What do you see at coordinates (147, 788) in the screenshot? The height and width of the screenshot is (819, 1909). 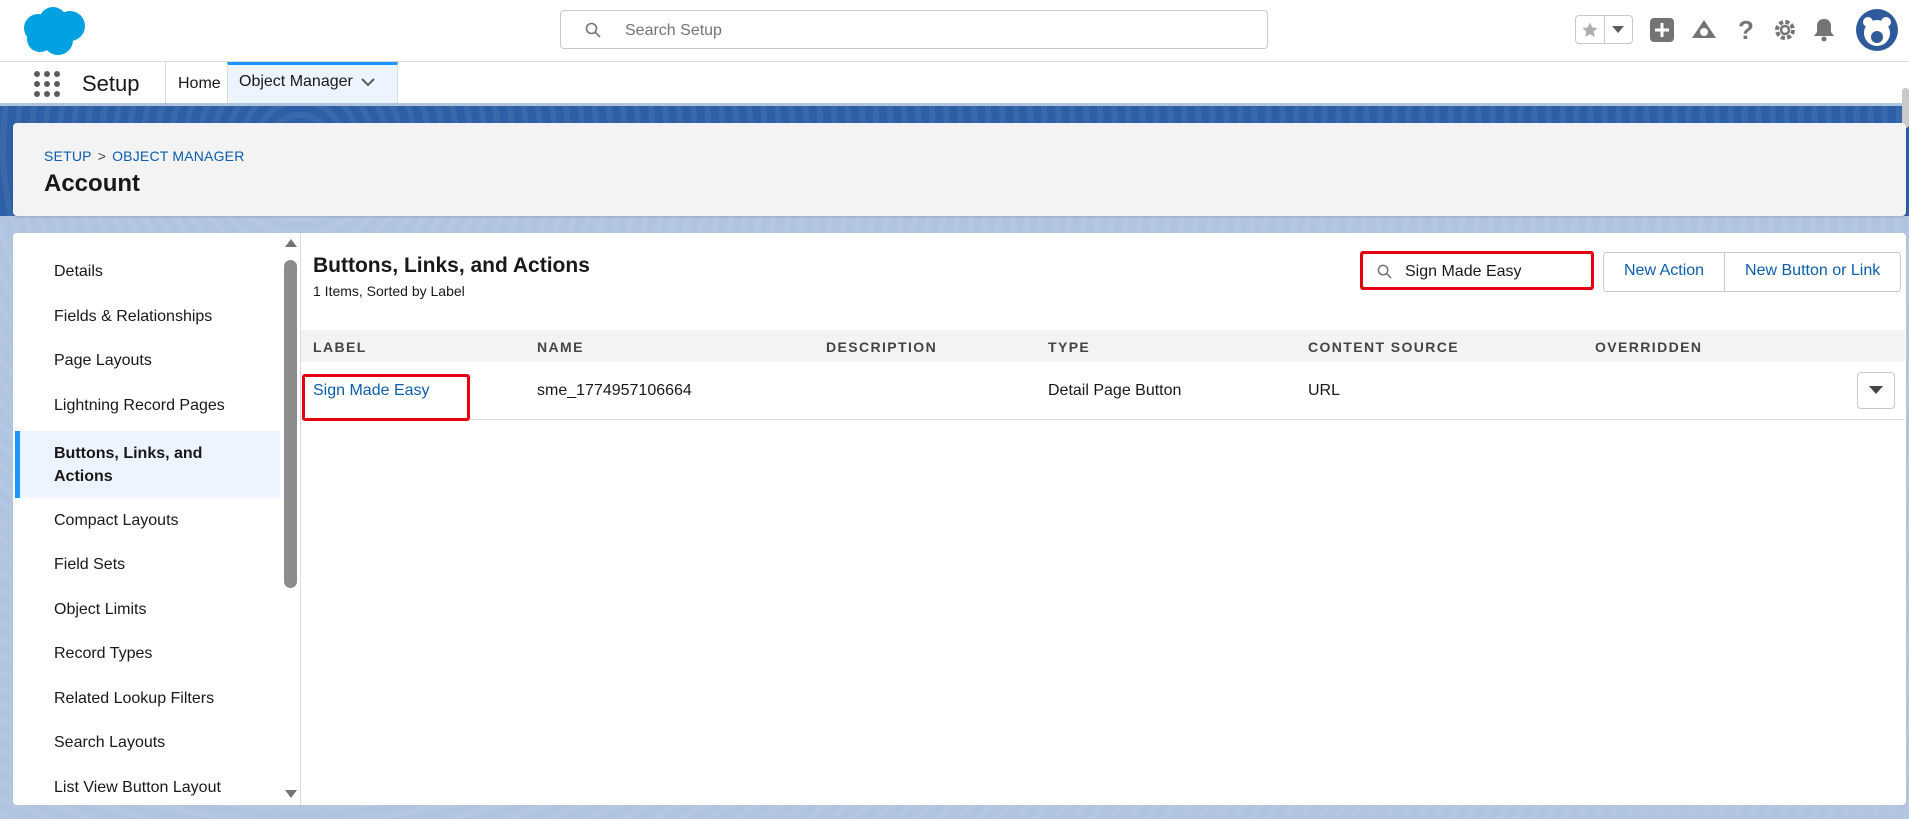 I see `sidebar-item-list-view-button-layout: List View Button Layout` at bounding box center [147, 788].